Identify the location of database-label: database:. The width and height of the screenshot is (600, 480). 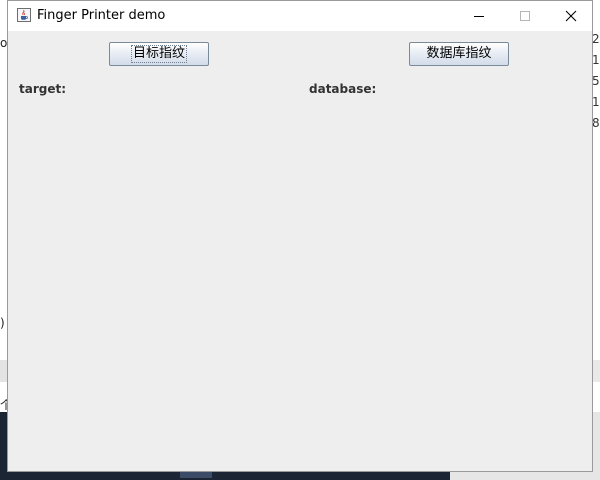
(343, 89).